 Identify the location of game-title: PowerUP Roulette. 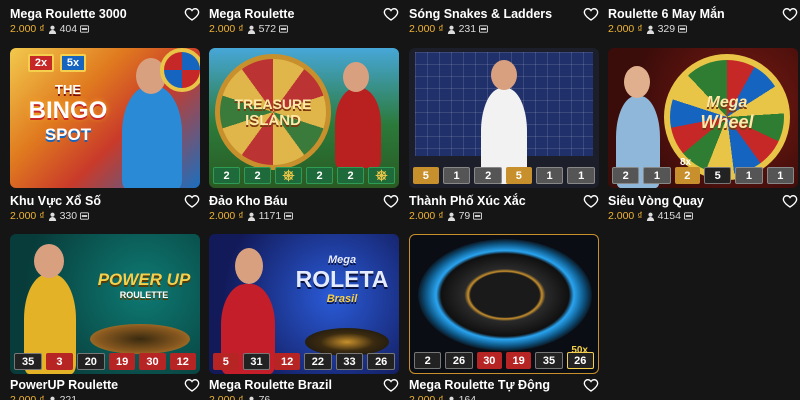
(64, 385).